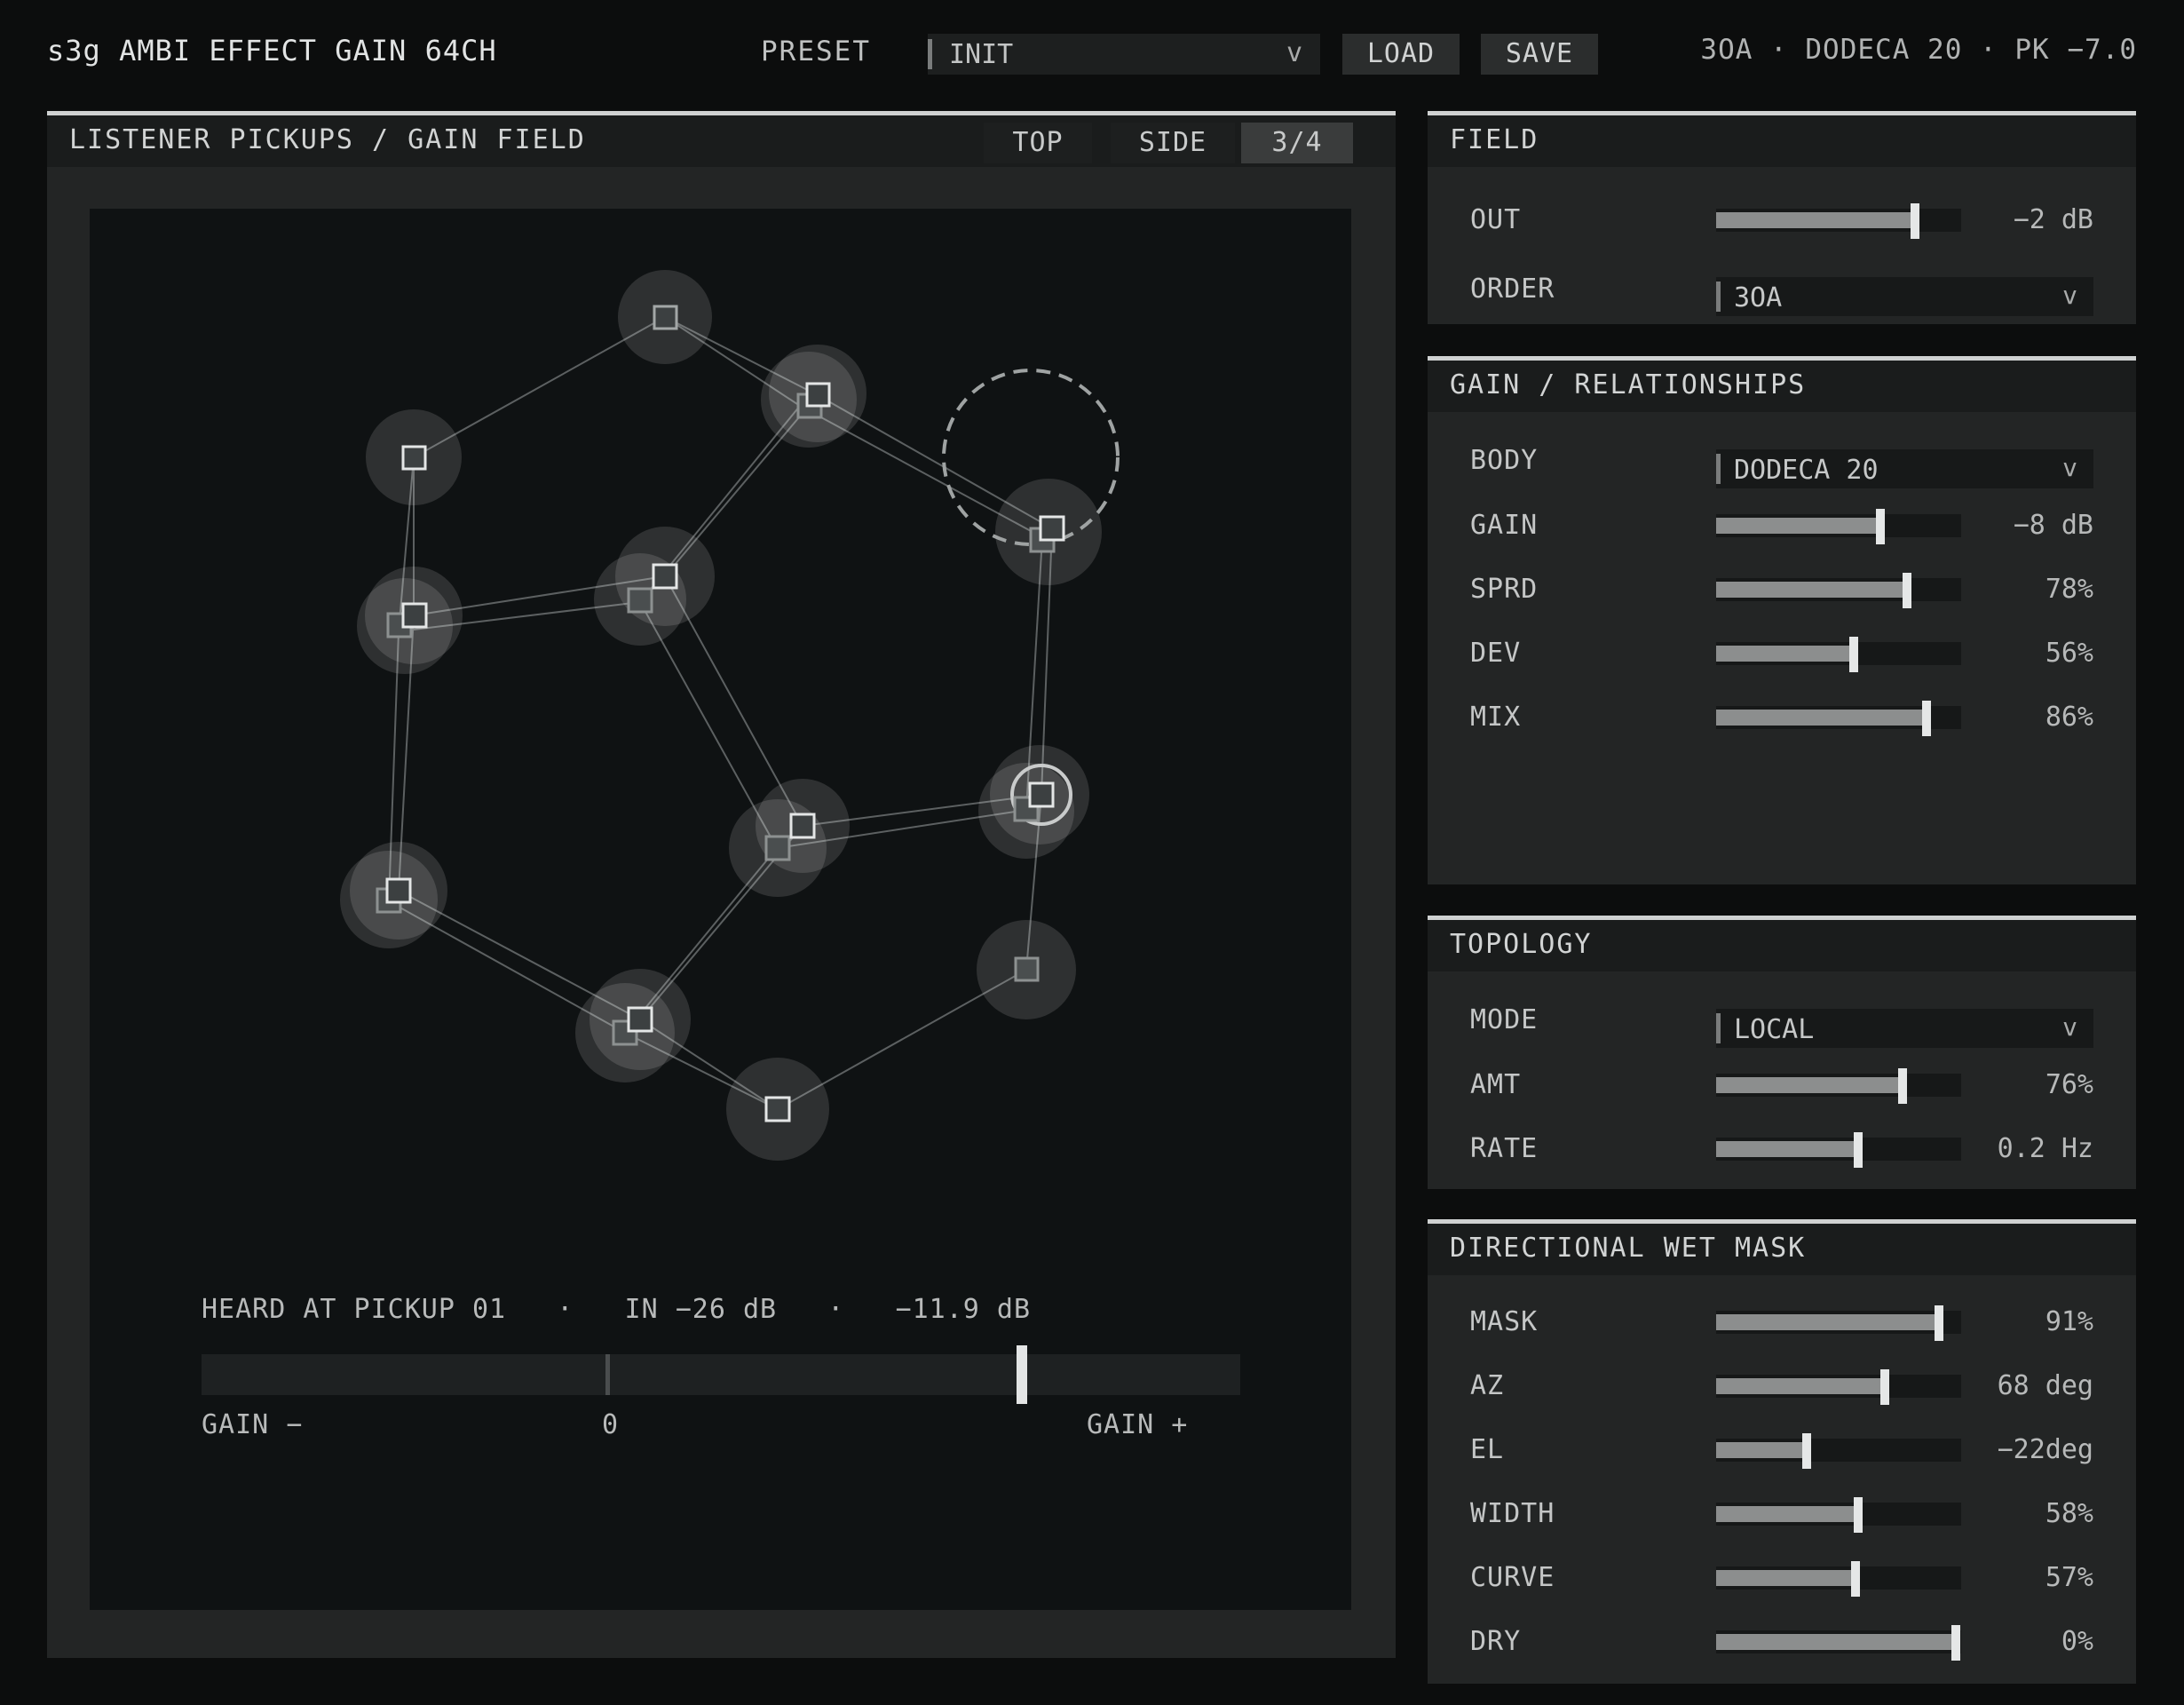 The width and height of the screenshot is (2184, 1705). What do you see at coordinates (981, 55) in the screenshot?
I see `preset-value: INIT` at bounding box center [981, 55].